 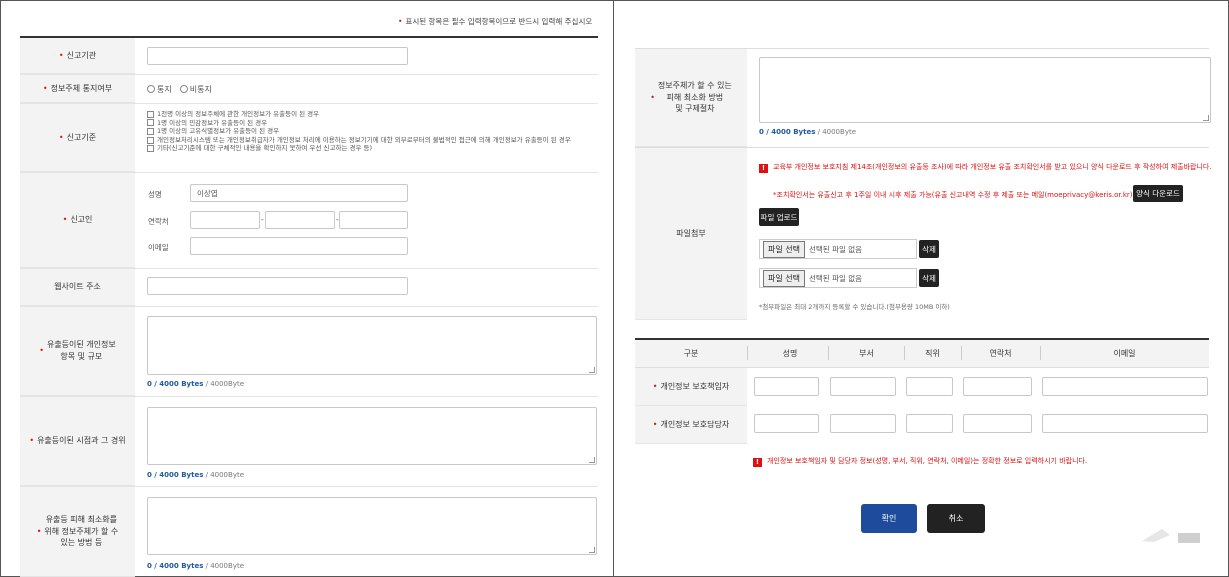 I want to click on leaked-items-label: • 유출등이된 개인정보 항목 및 규모, so click(x=77, y=351).